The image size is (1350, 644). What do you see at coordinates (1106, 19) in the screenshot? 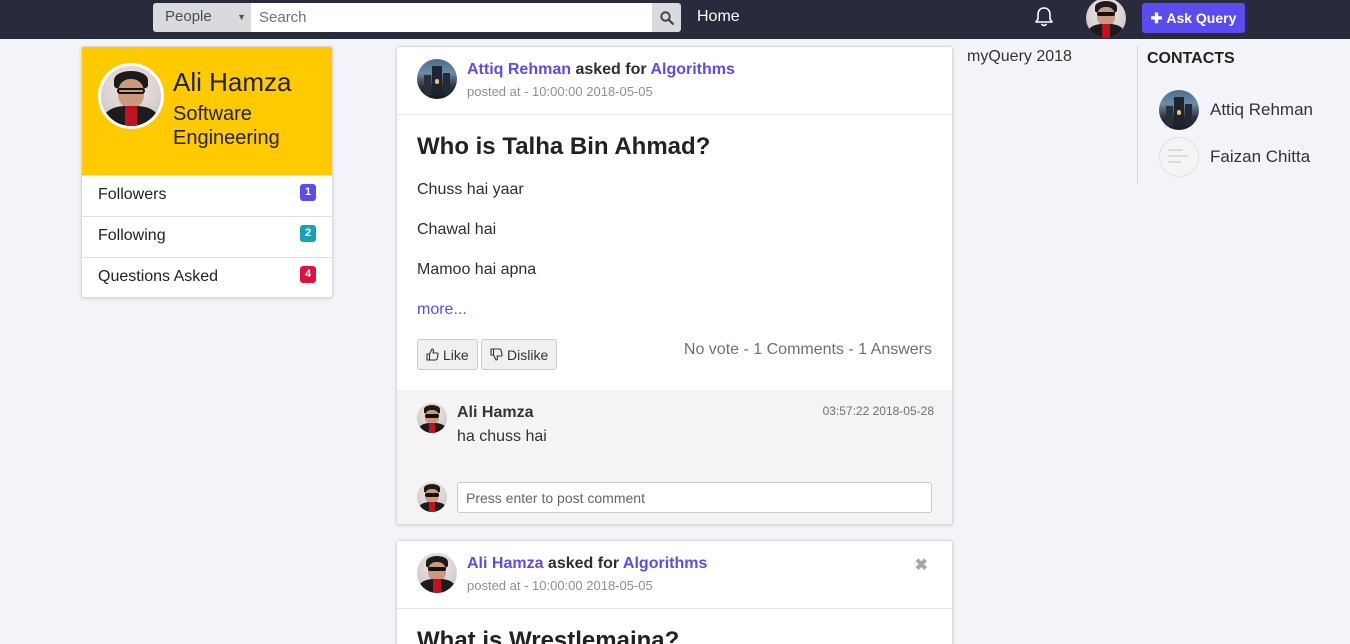
I see `user-avatar` at bounding box center [1106, 19].